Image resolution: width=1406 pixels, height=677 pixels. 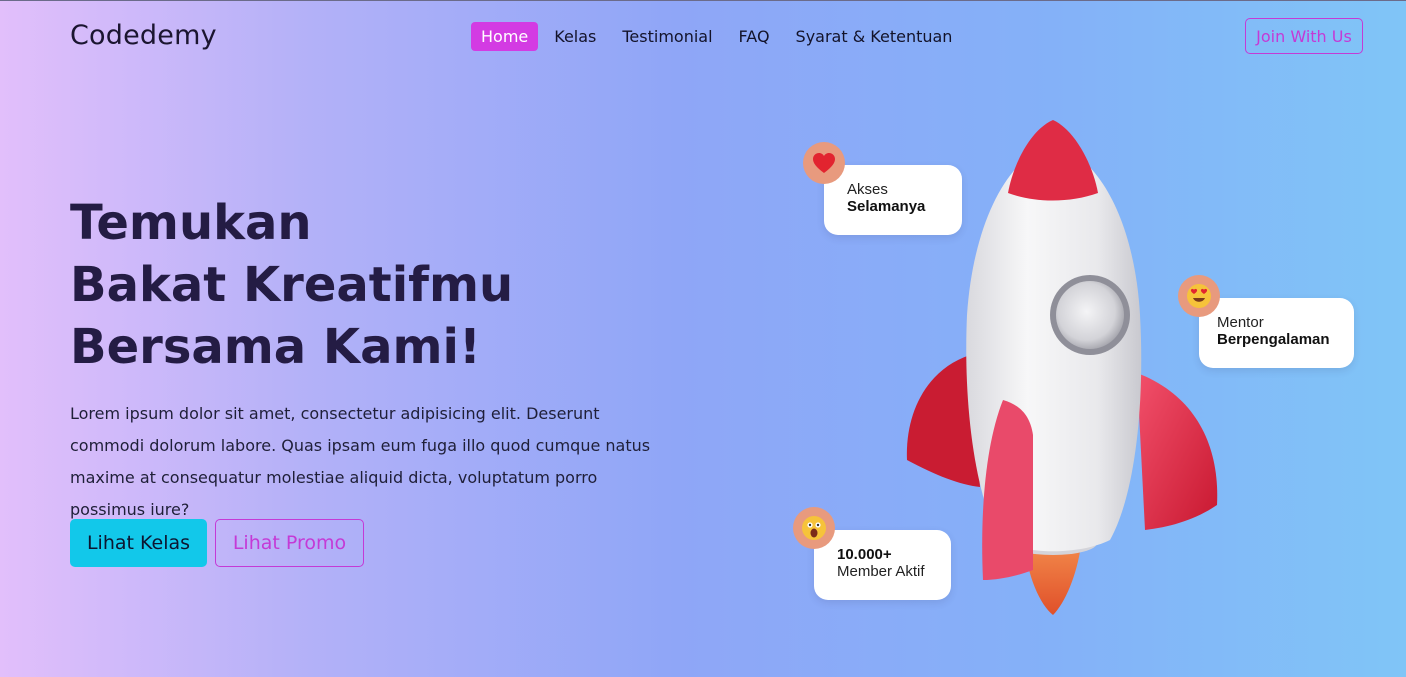 I want to click on badge-mentor: Mentor Berpengalaman, so click(x=1276, y=333).